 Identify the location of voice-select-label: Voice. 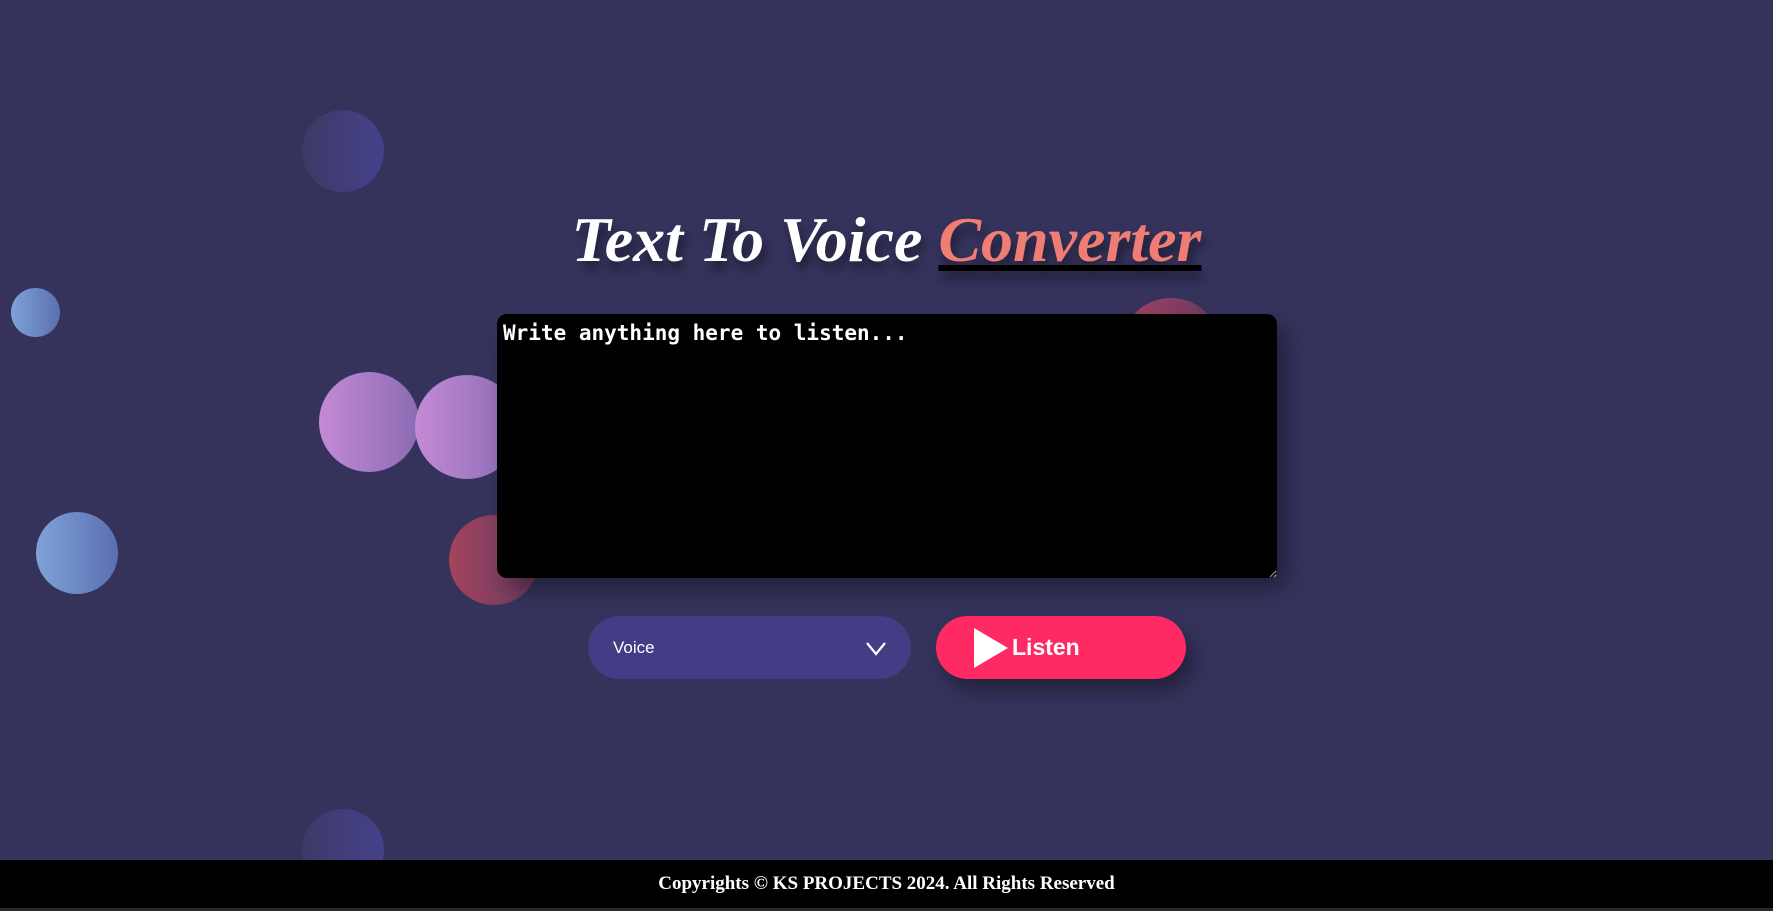
(634, 647).